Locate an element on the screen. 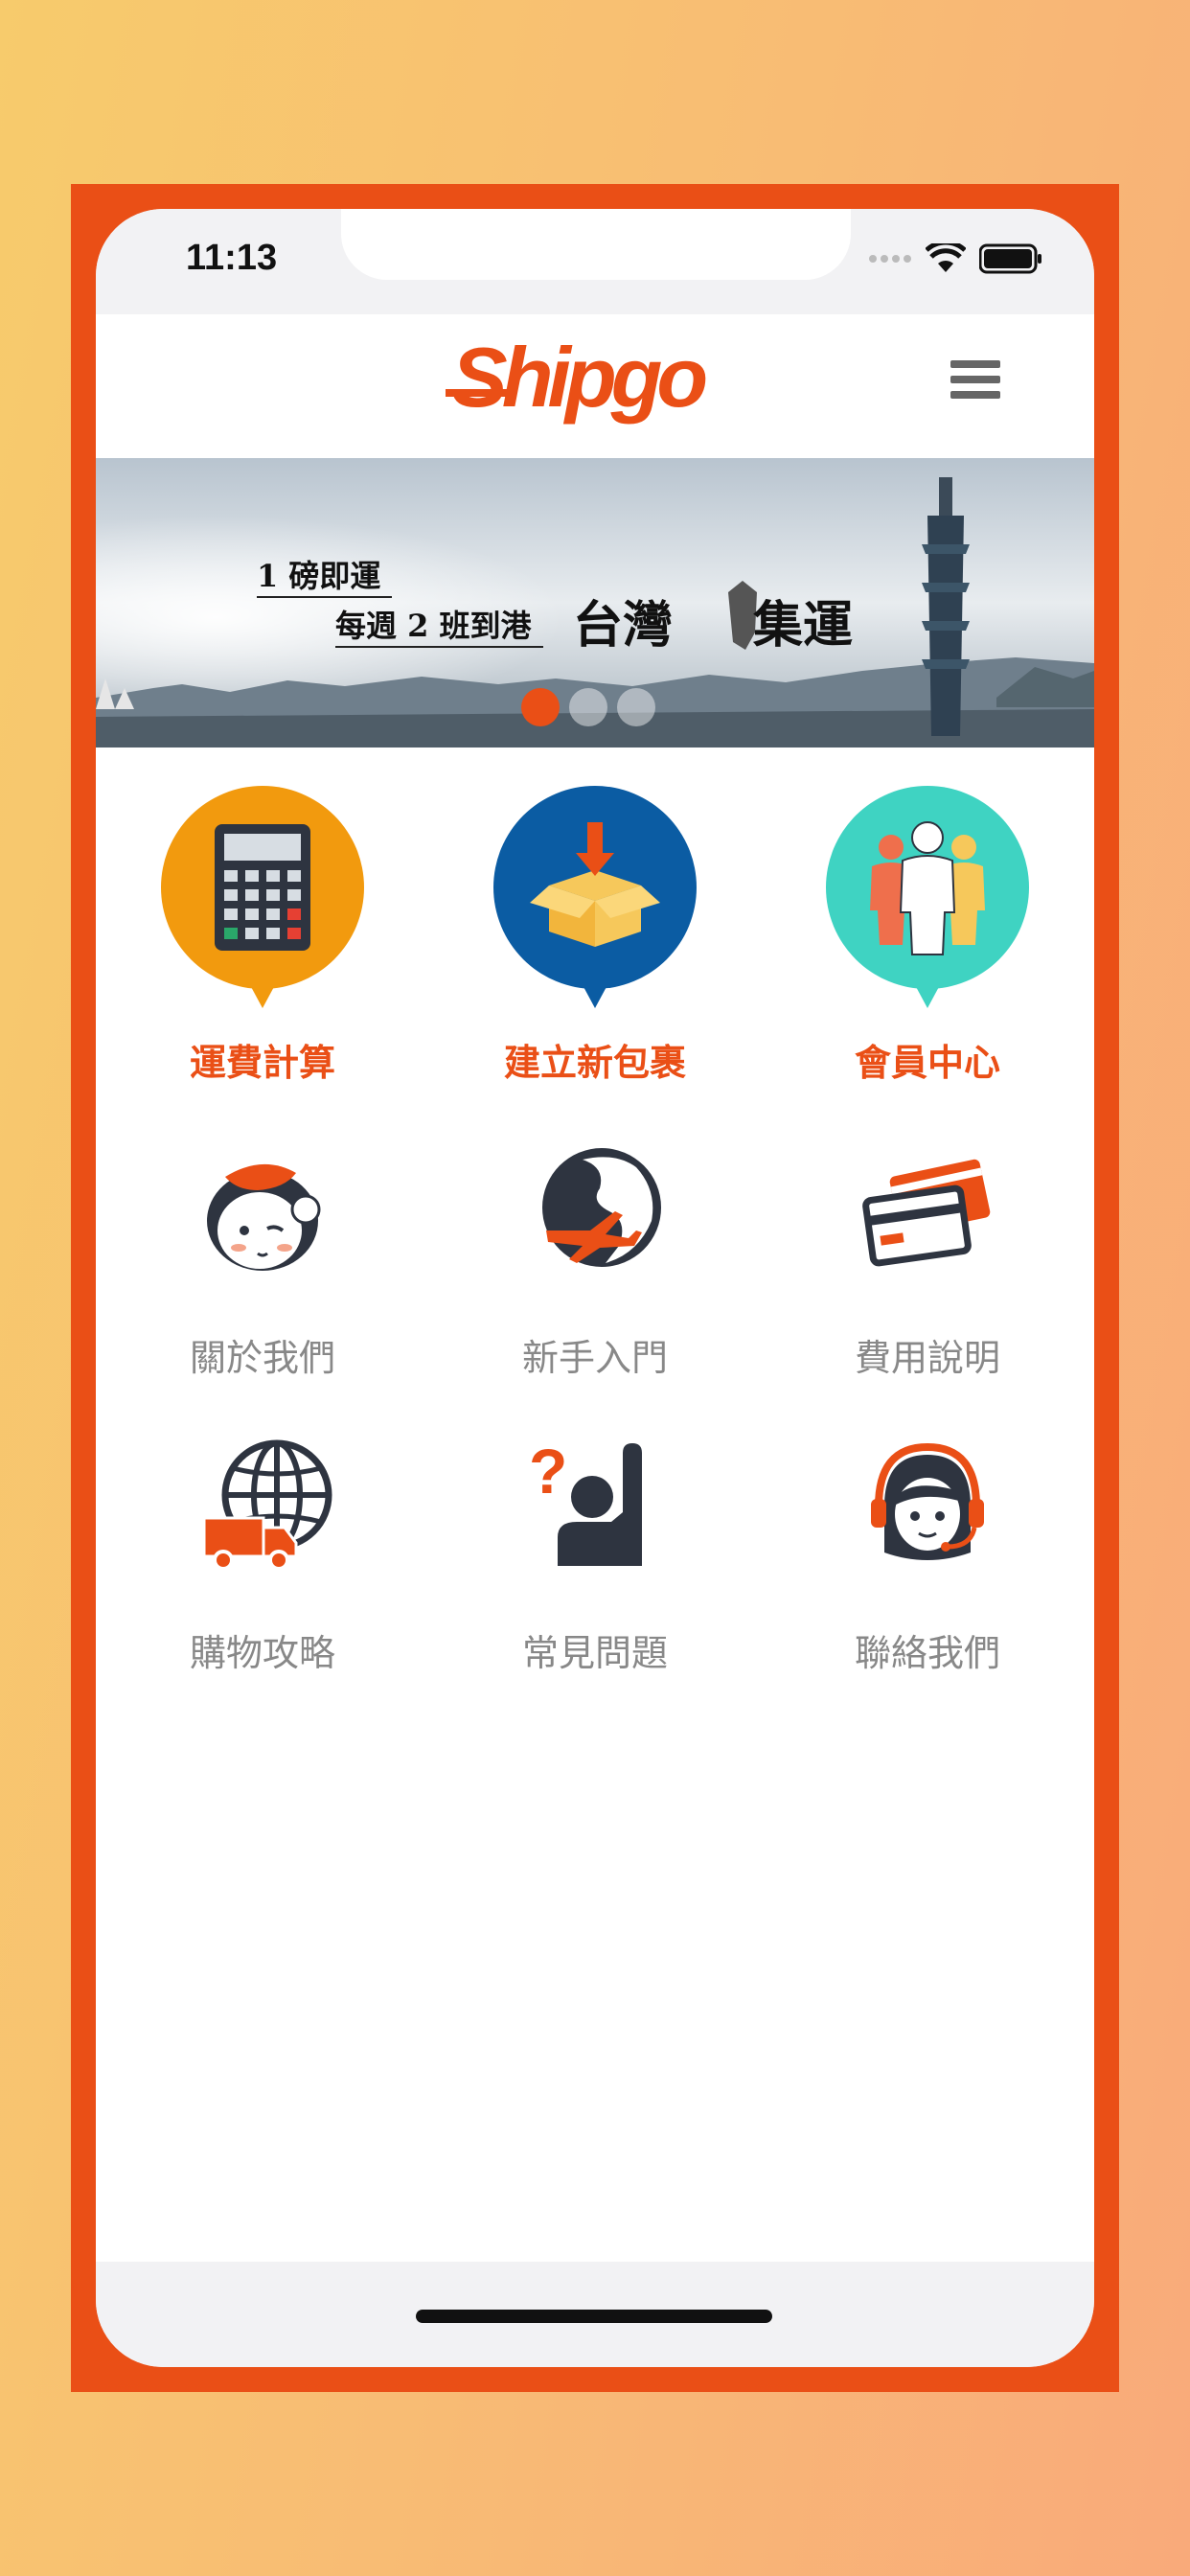 Image resolution: width=1190 pixels, height=2576 pixels. menu-item-shopping-guide is located at coordinates (263, 1520).